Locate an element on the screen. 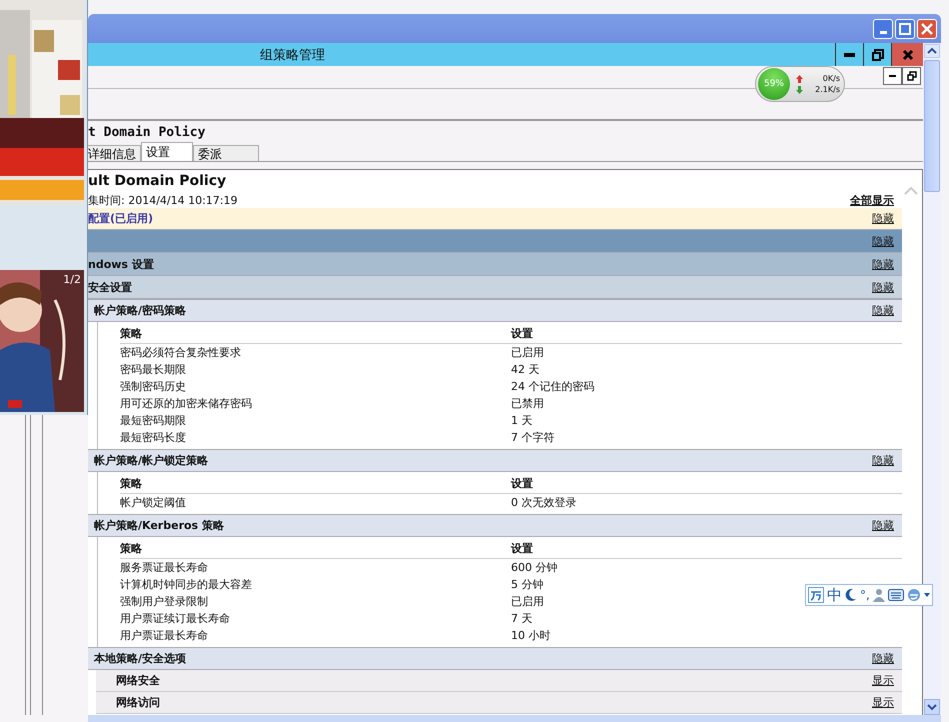 This screenshot has height=722, width=949. vertical-scrollbar is located at coordinates (932, 379).